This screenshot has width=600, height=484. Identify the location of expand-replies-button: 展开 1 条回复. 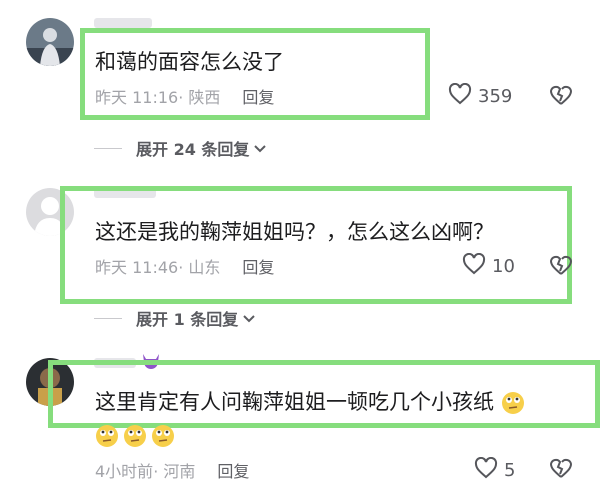
(175, 318).